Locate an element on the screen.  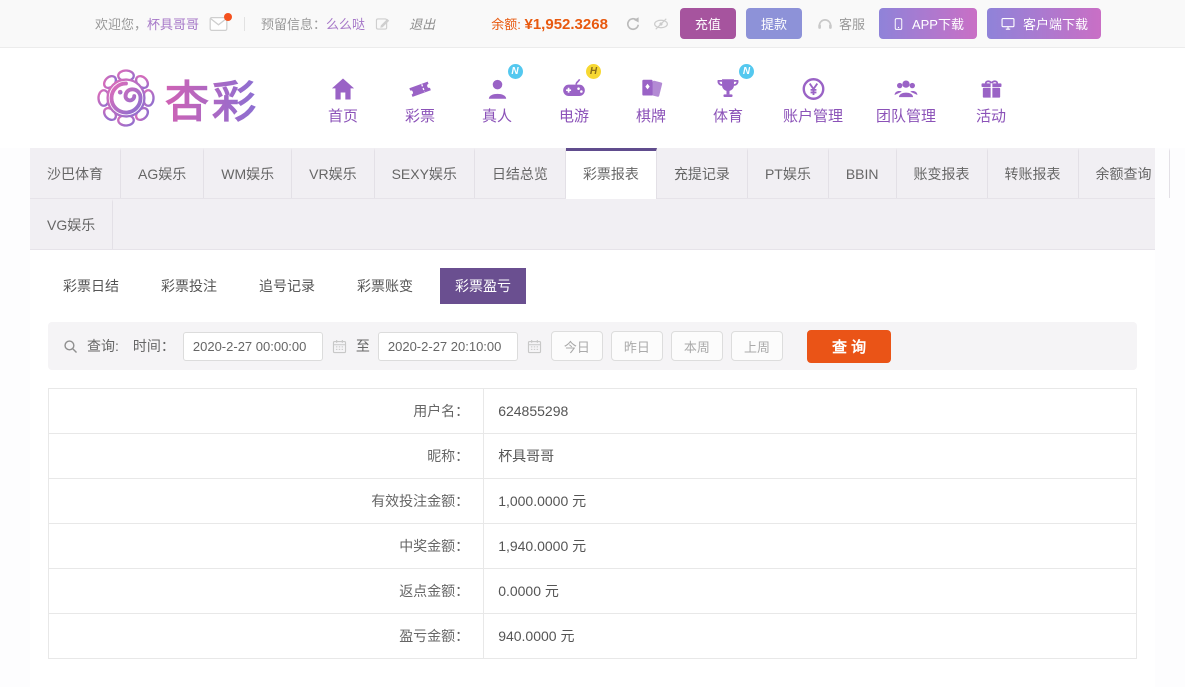
monitor-icon is located at coordinates (1008, 23).